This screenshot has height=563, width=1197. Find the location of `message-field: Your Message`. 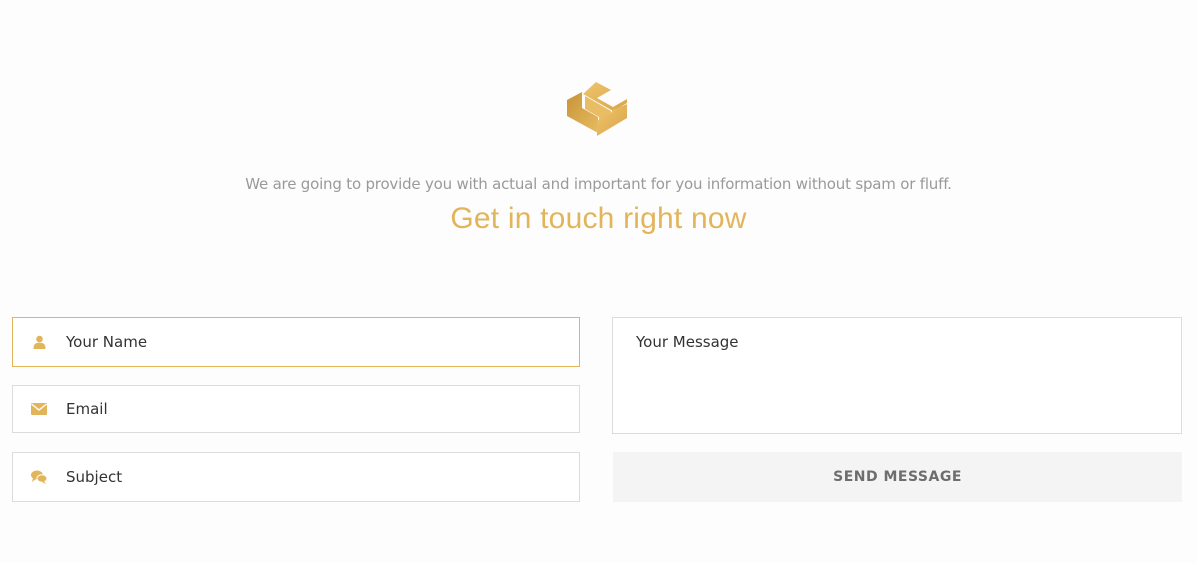

message-field: Your Message is located at coordinates (897, 375).